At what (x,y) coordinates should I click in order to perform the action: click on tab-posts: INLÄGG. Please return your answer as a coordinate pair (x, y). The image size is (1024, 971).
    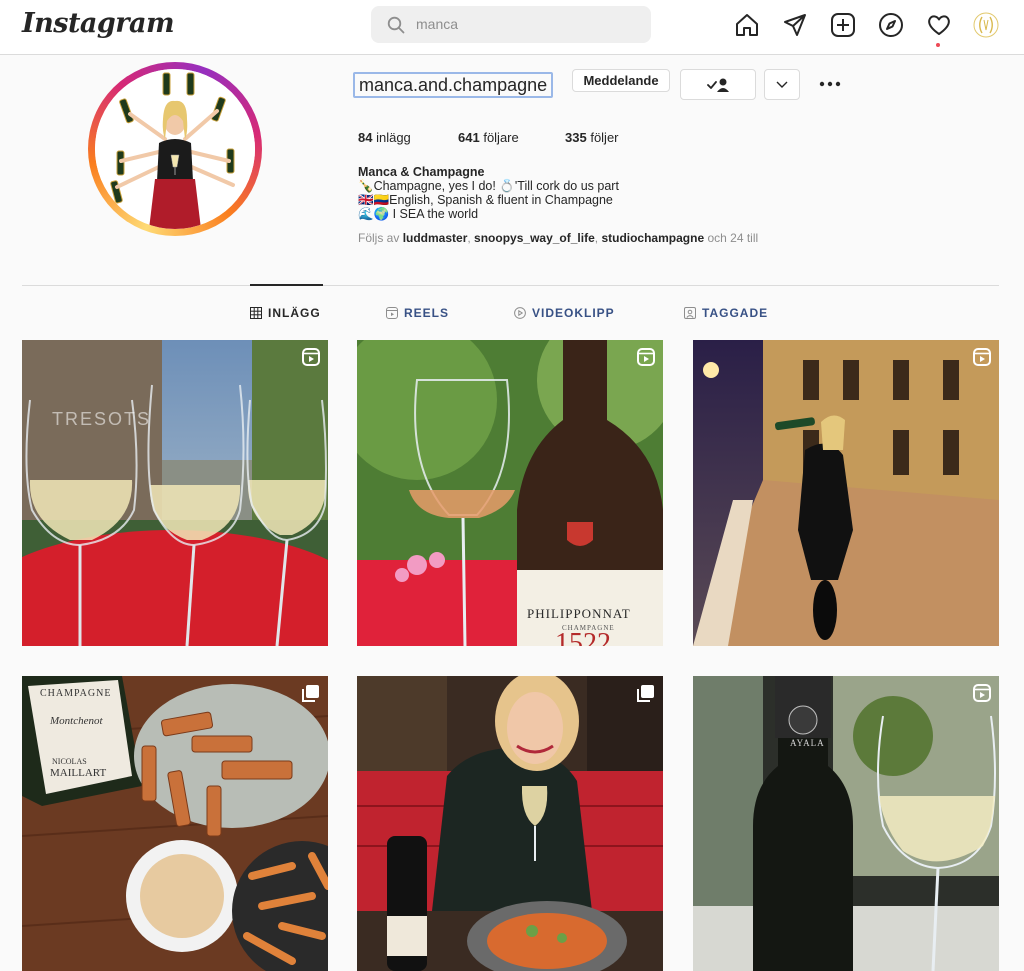
    Looking at the image, I should click on (285, 313).